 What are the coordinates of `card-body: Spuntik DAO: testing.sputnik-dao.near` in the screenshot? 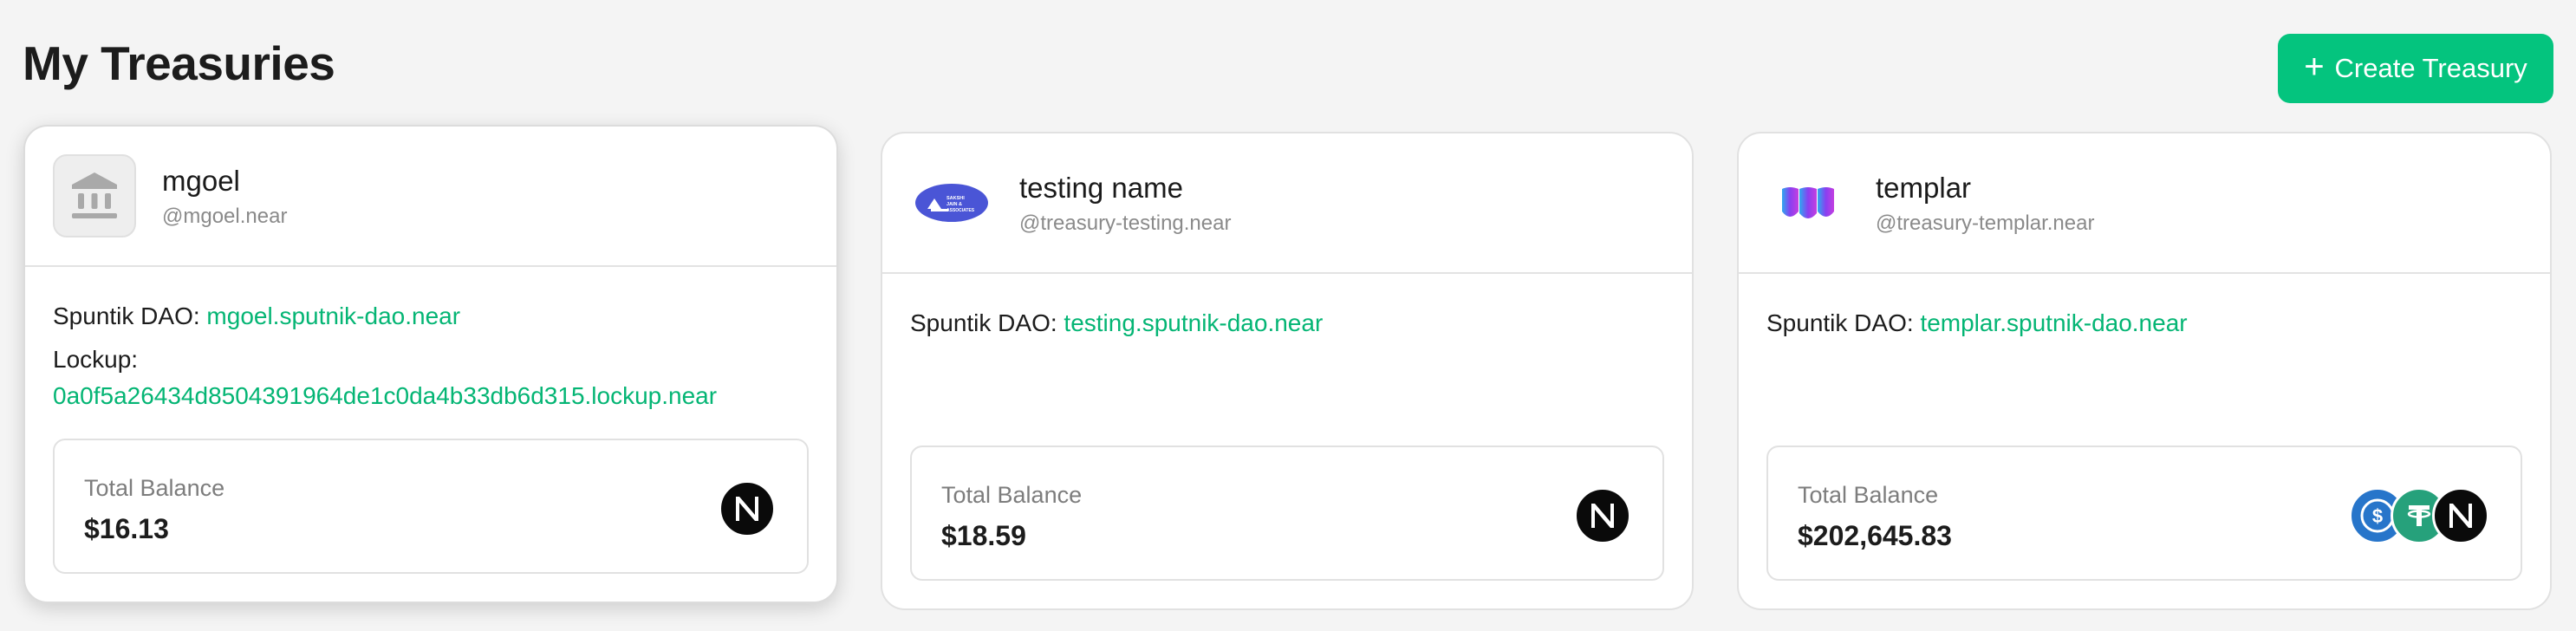 It's located at (1287, 310).